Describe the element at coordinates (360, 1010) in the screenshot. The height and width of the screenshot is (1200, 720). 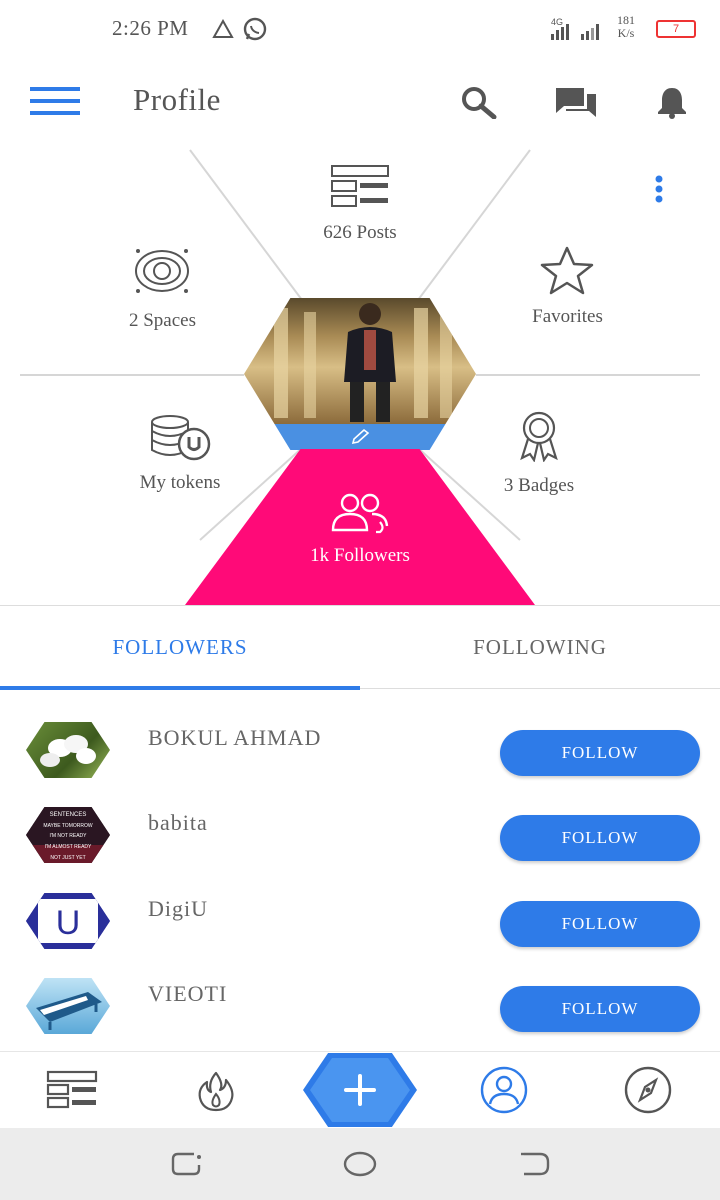
I see `list-item: VIEOTI FOLLOW` at that location.